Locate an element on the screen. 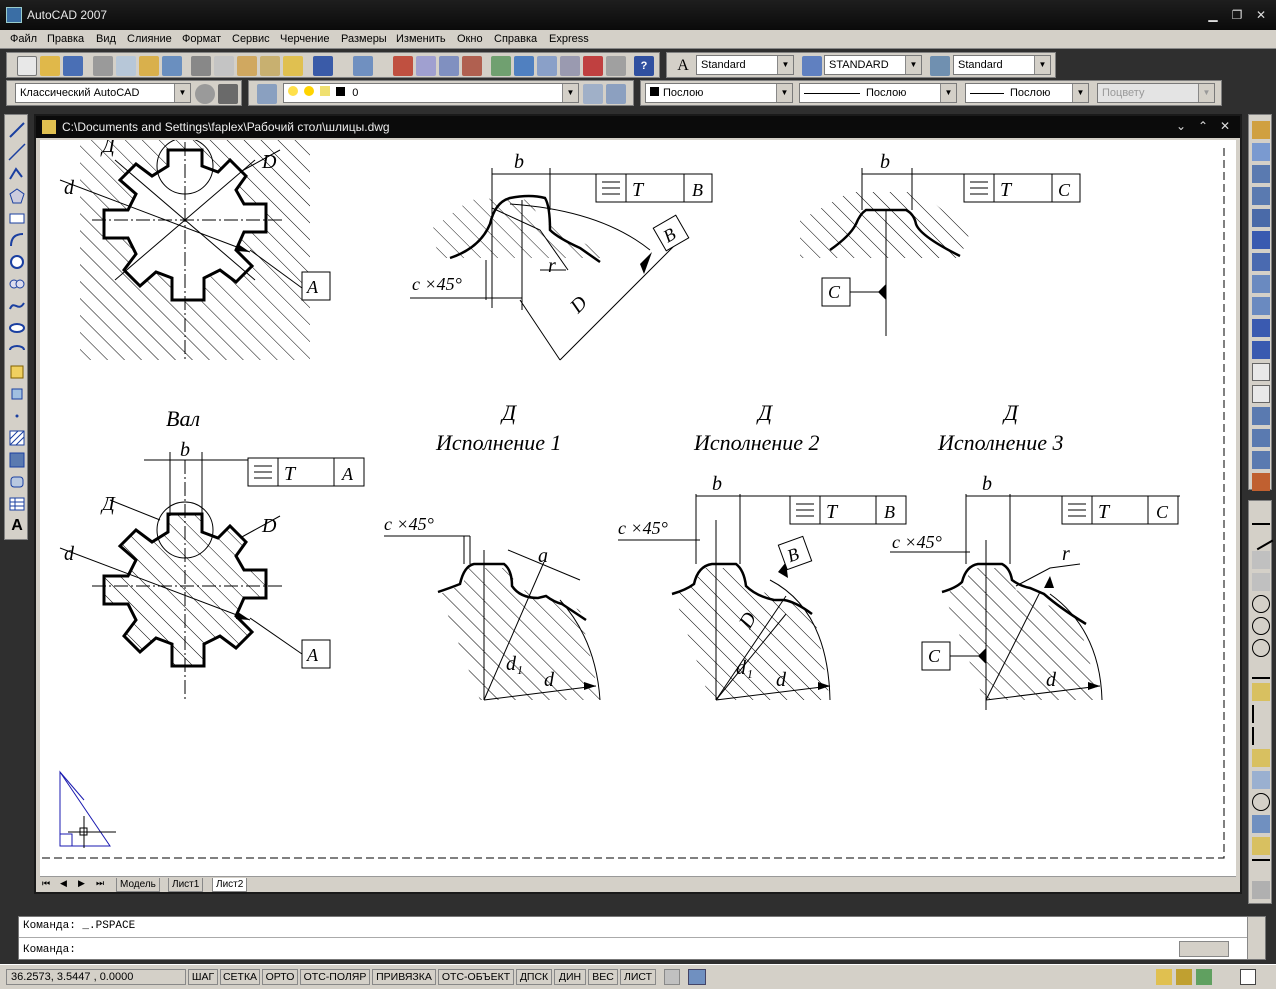 This screenshot has height=989, width=1276. color-select: Послою ▼ is located at coordinates (719, 93).